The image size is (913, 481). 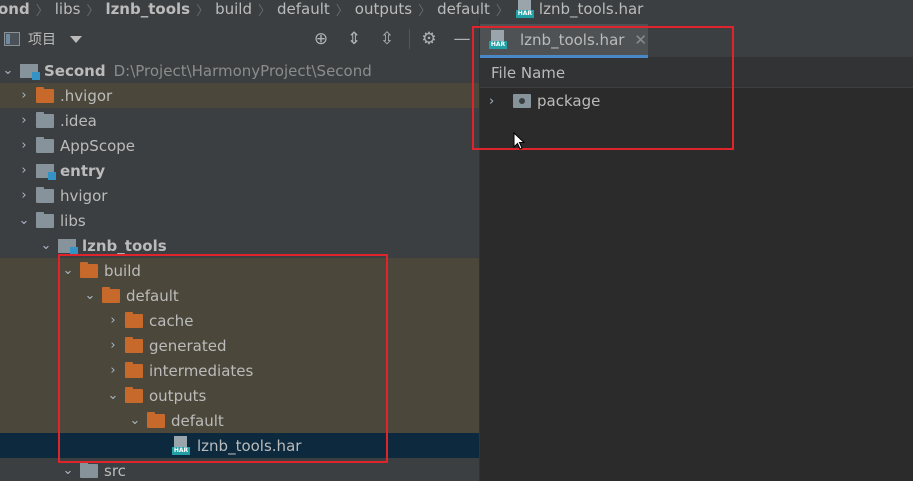 I want to click on har-file-icon: HAR, so click(x=525, y=9).